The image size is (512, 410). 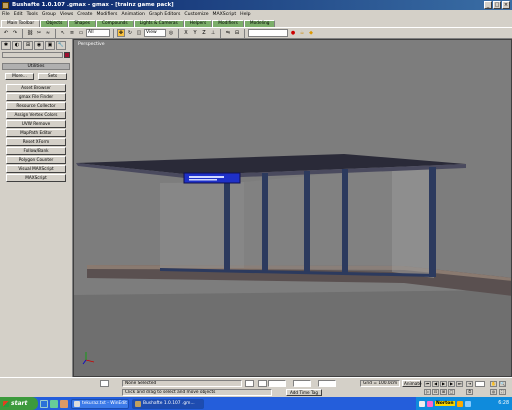 I want to click on display-panel-icon: ▣, so click(x=50, y=45).